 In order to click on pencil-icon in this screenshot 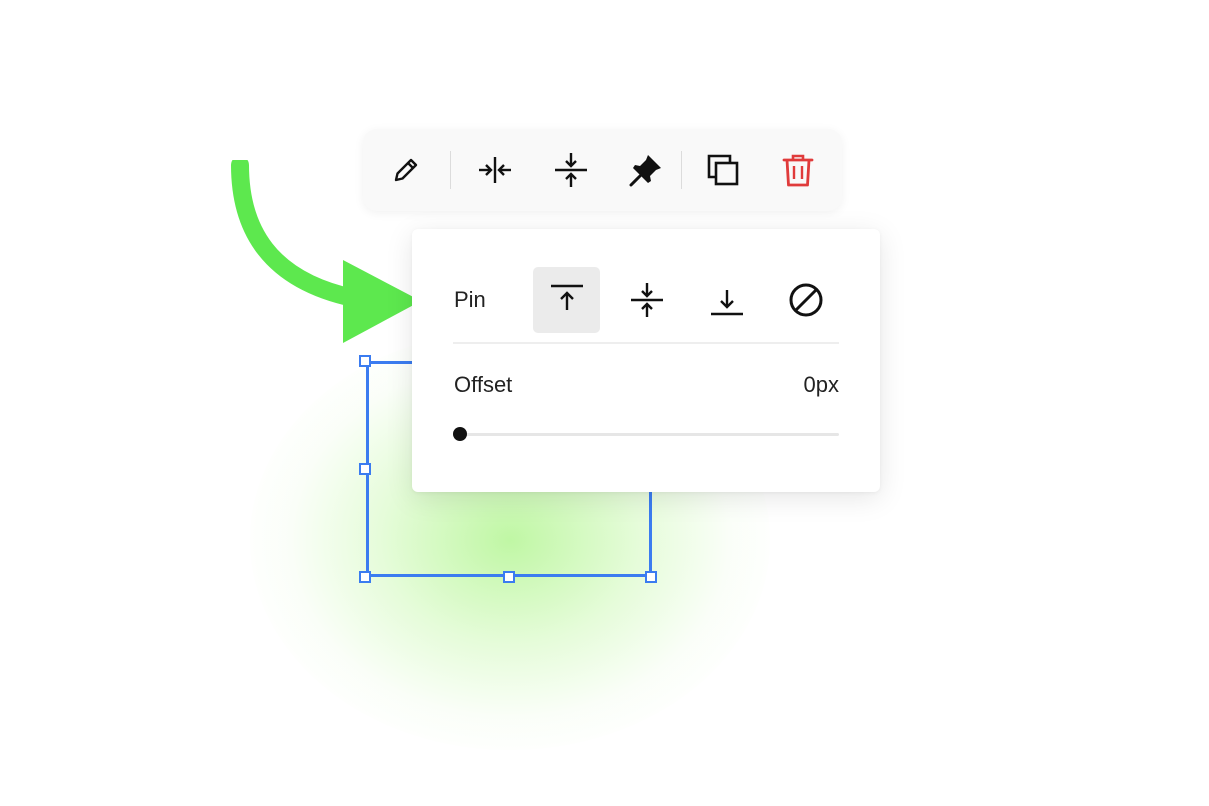, I will do `click(406, 170)`.